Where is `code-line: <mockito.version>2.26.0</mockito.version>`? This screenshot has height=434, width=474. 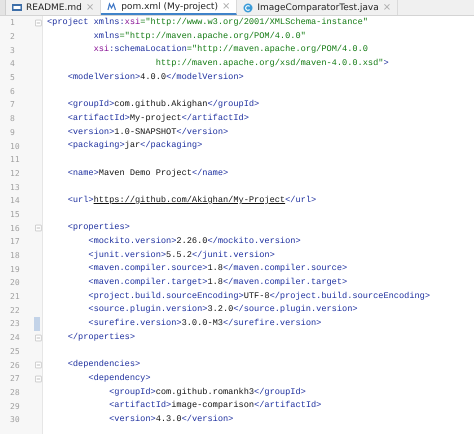 code-line: <mockito.version>2.26.0</mockito.version> is located at coordinates (194, 241).